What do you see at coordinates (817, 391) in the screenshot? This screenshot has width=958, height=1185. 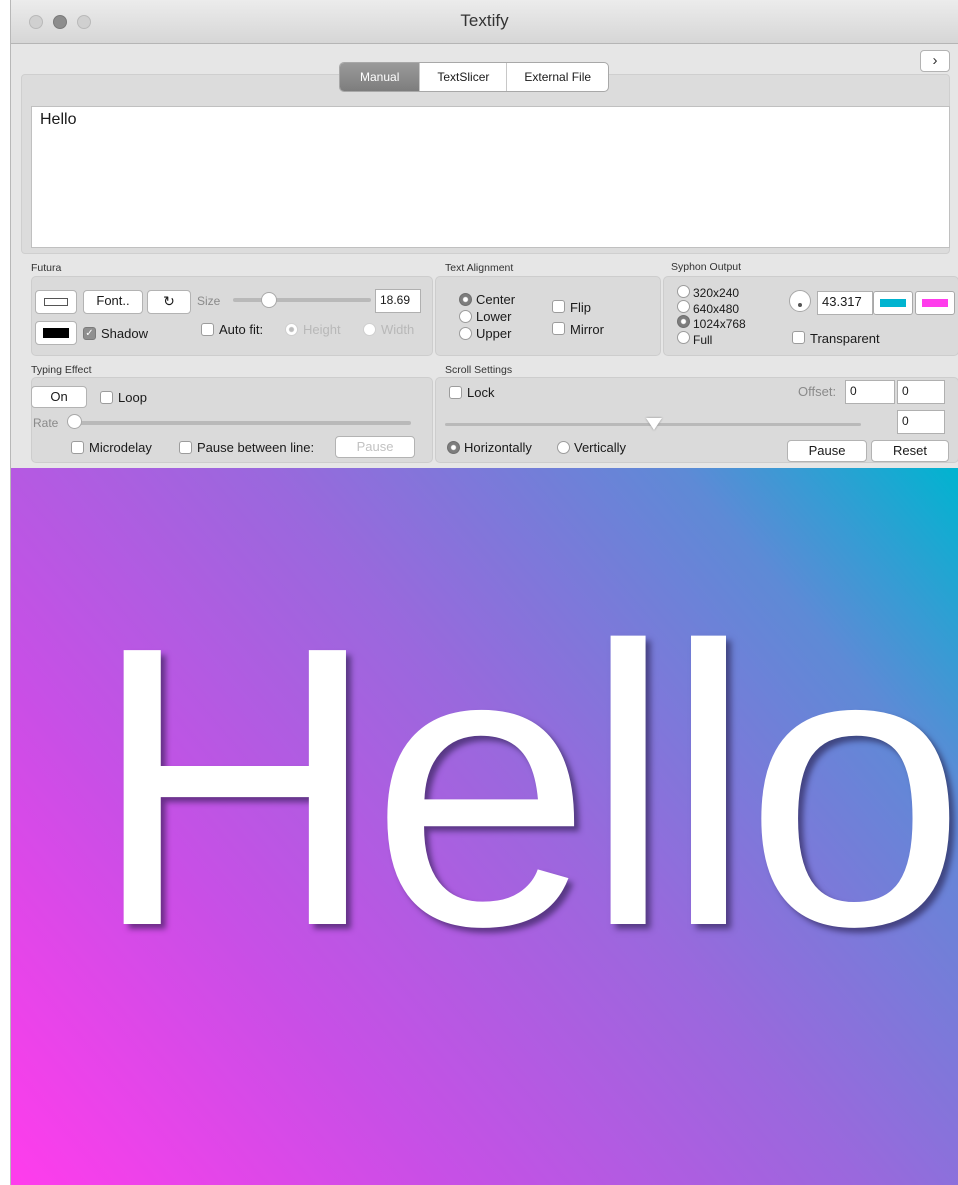 I see `offset-label: Offset:` at bounding box center [817, 391].